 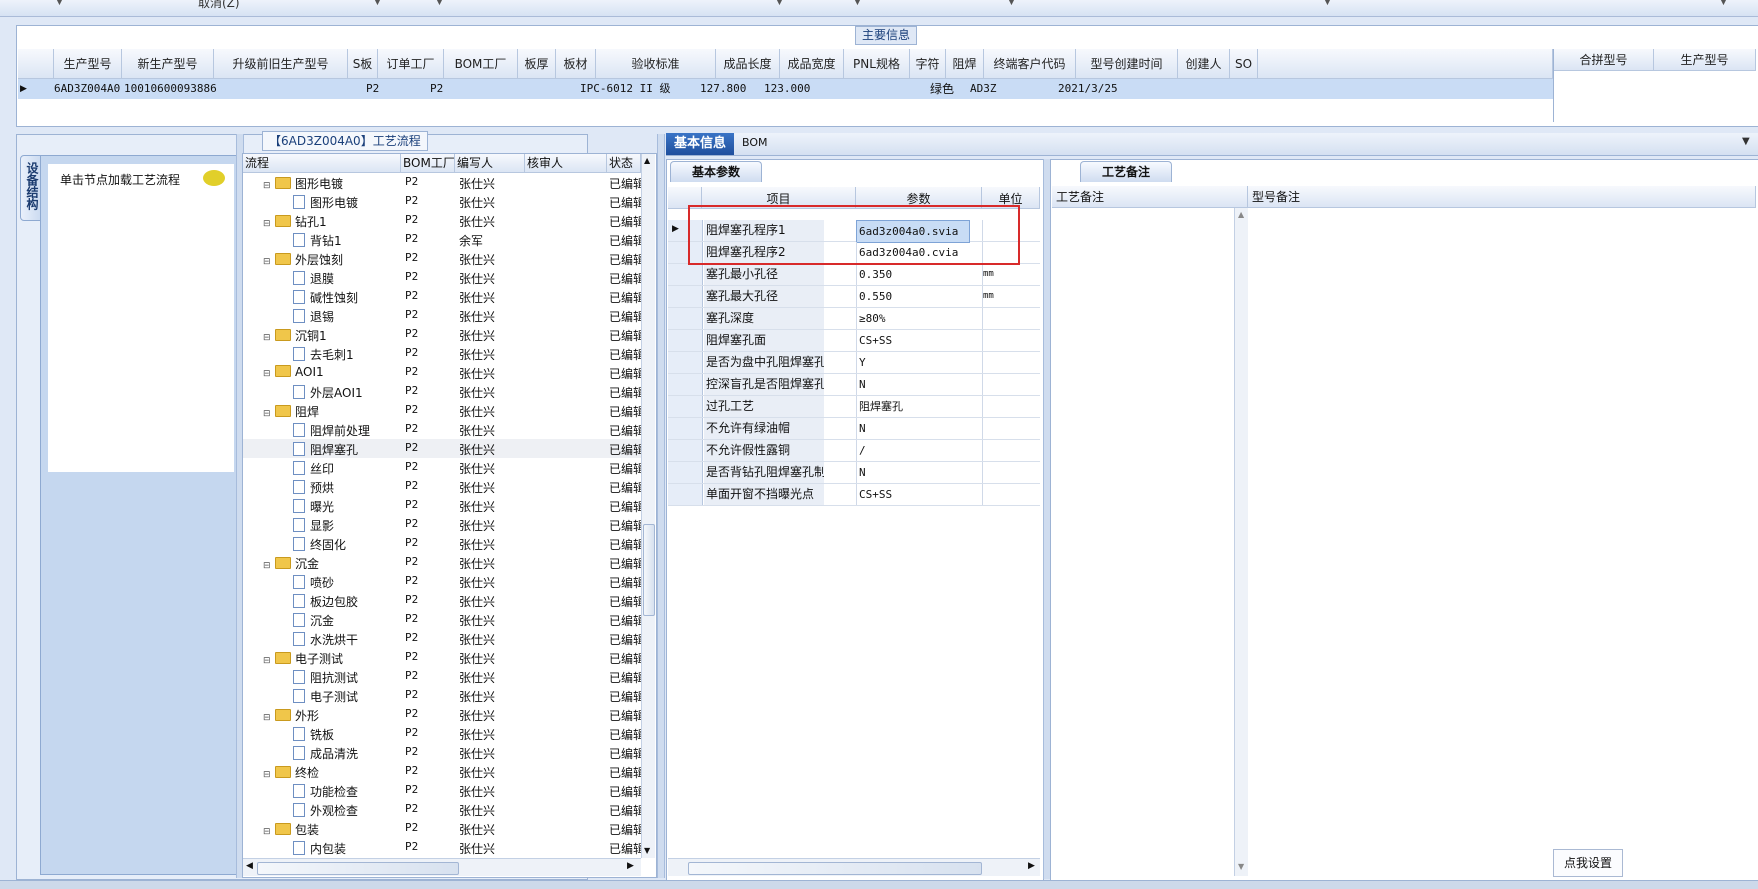 What do you see at coordinates (281, 64) in the screenshot?
I see `column-header: 升级前旧生产型号` at bounding box center [281, 64].